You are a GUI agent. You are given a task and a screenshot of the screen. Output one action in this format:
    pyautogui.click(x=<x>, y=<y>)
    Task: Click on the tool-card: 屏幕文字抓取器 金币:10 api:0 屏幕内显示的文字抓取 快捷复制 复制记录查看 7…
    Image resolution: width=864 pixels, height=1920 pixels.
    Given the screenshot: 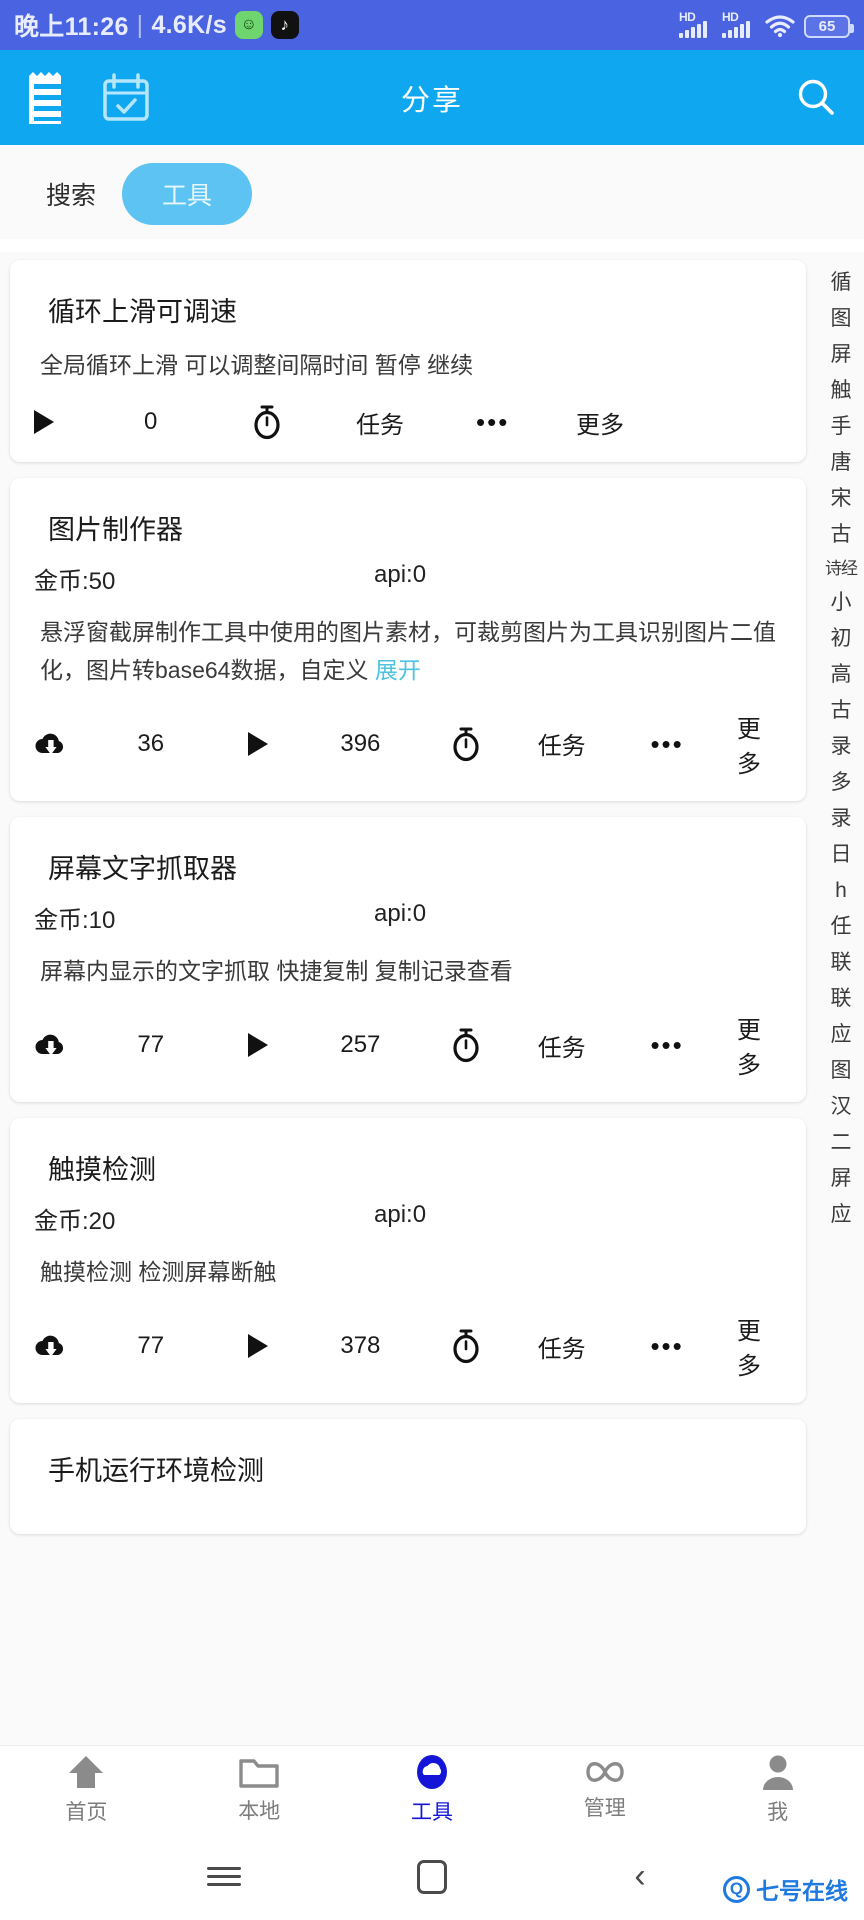 What is the action you would take?
    pyautogui.click(x=408, y=959)
    